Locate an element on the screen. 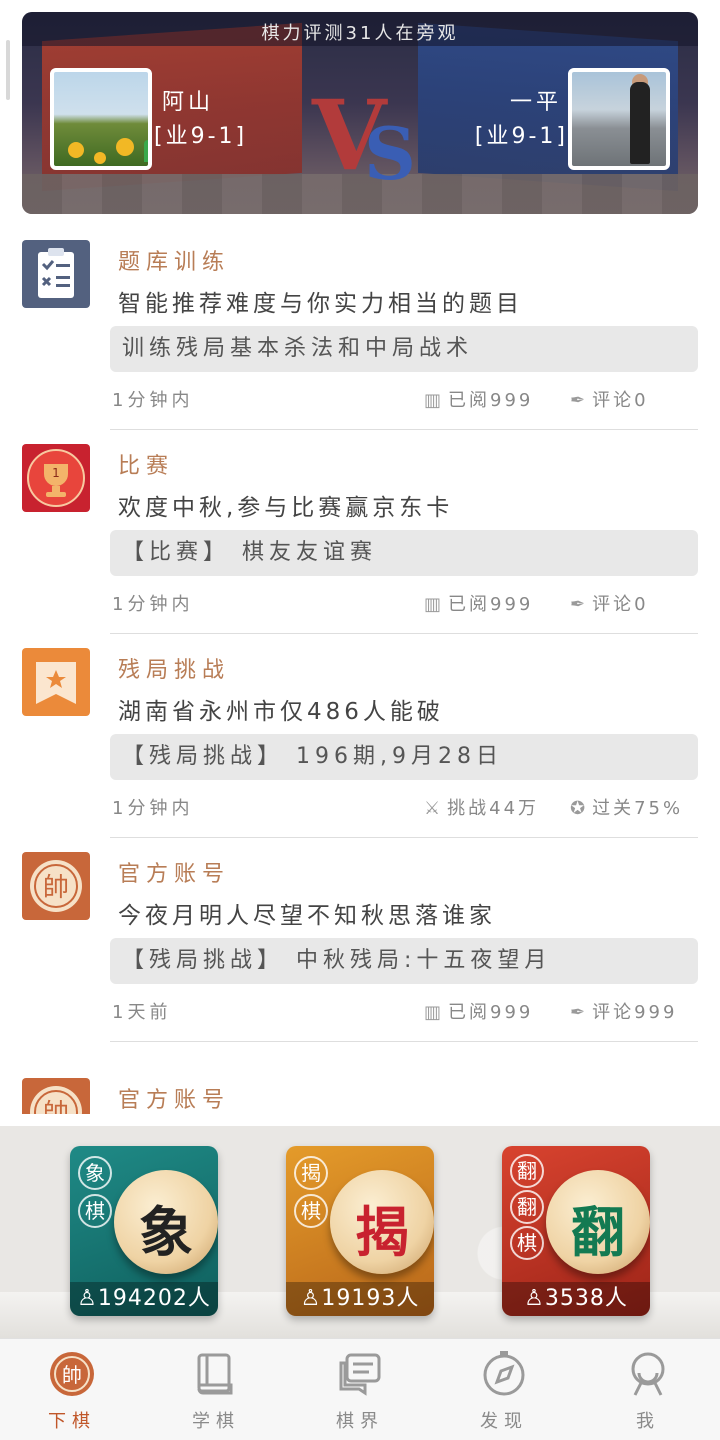  nav-item-learn: 学棋 is located at coordinates (216, 1389).